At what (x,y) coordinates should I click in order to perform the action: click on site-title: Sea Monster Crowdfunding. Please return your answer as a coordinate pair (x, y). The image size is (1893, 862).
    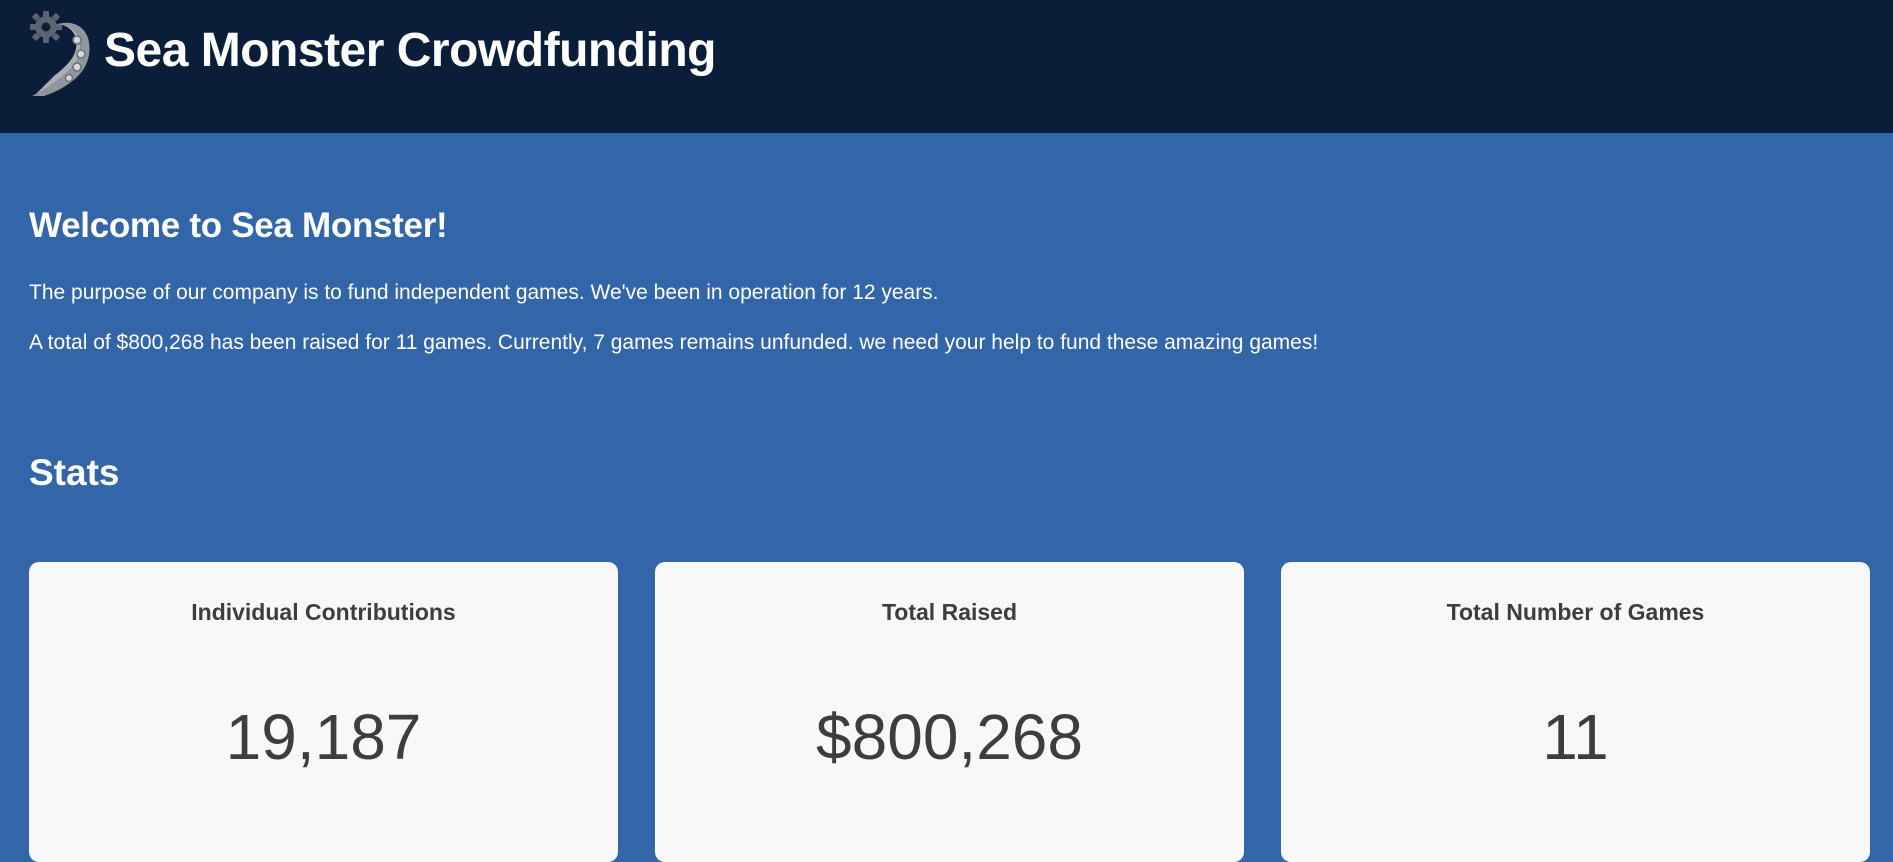
    Looking at the image, I should click on (410, 50).